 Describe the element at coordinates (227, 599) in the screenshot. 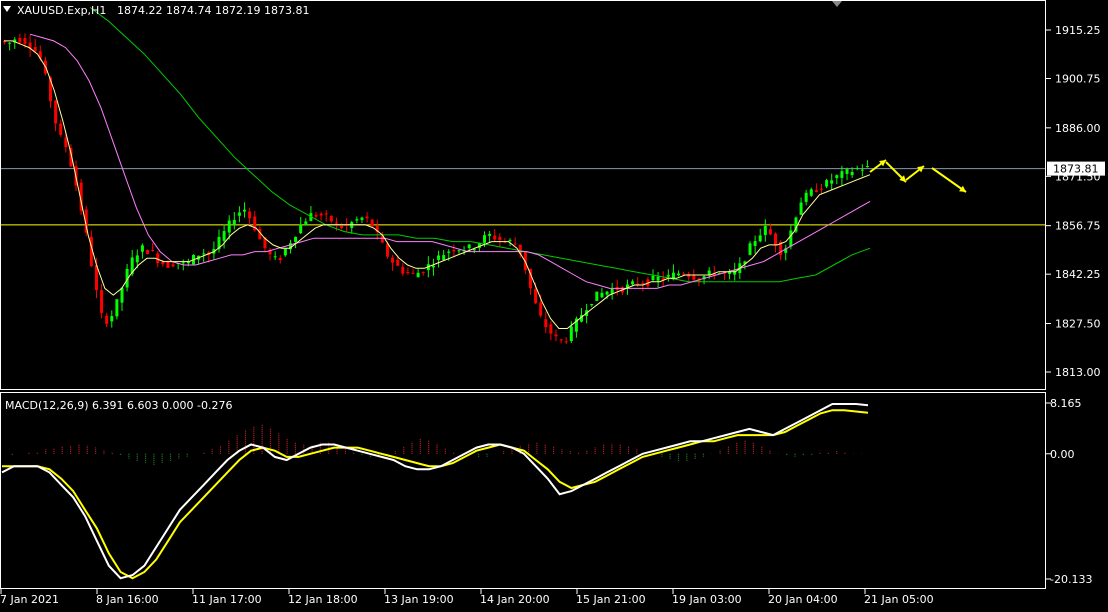

I see `time-tick-label: 11 Jan 17:00` at that location.